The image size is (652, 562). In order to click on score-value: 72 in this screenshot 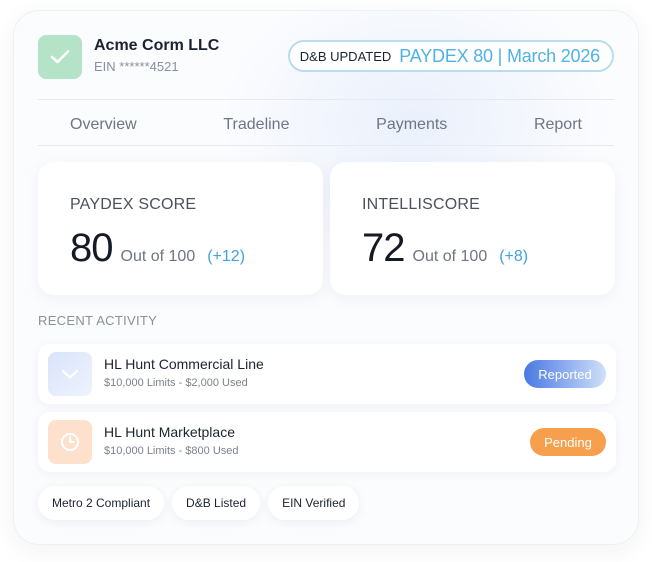, I will do `click(383, 248)`.